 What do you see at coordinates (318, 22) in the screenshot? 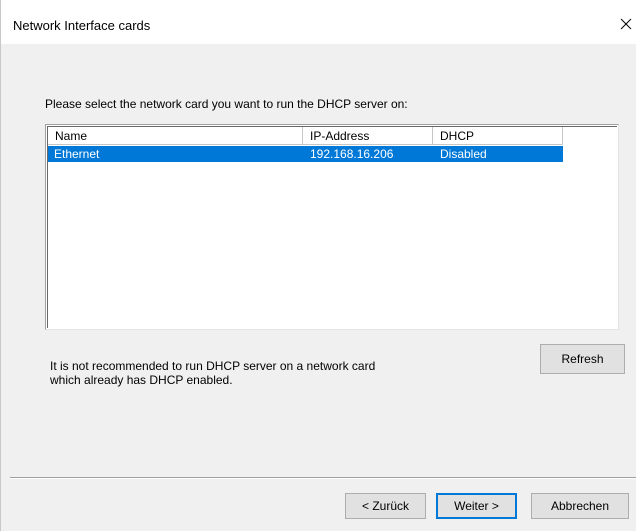
I see `title-bar: Network Interface cards` at bounding box center [318, 22].